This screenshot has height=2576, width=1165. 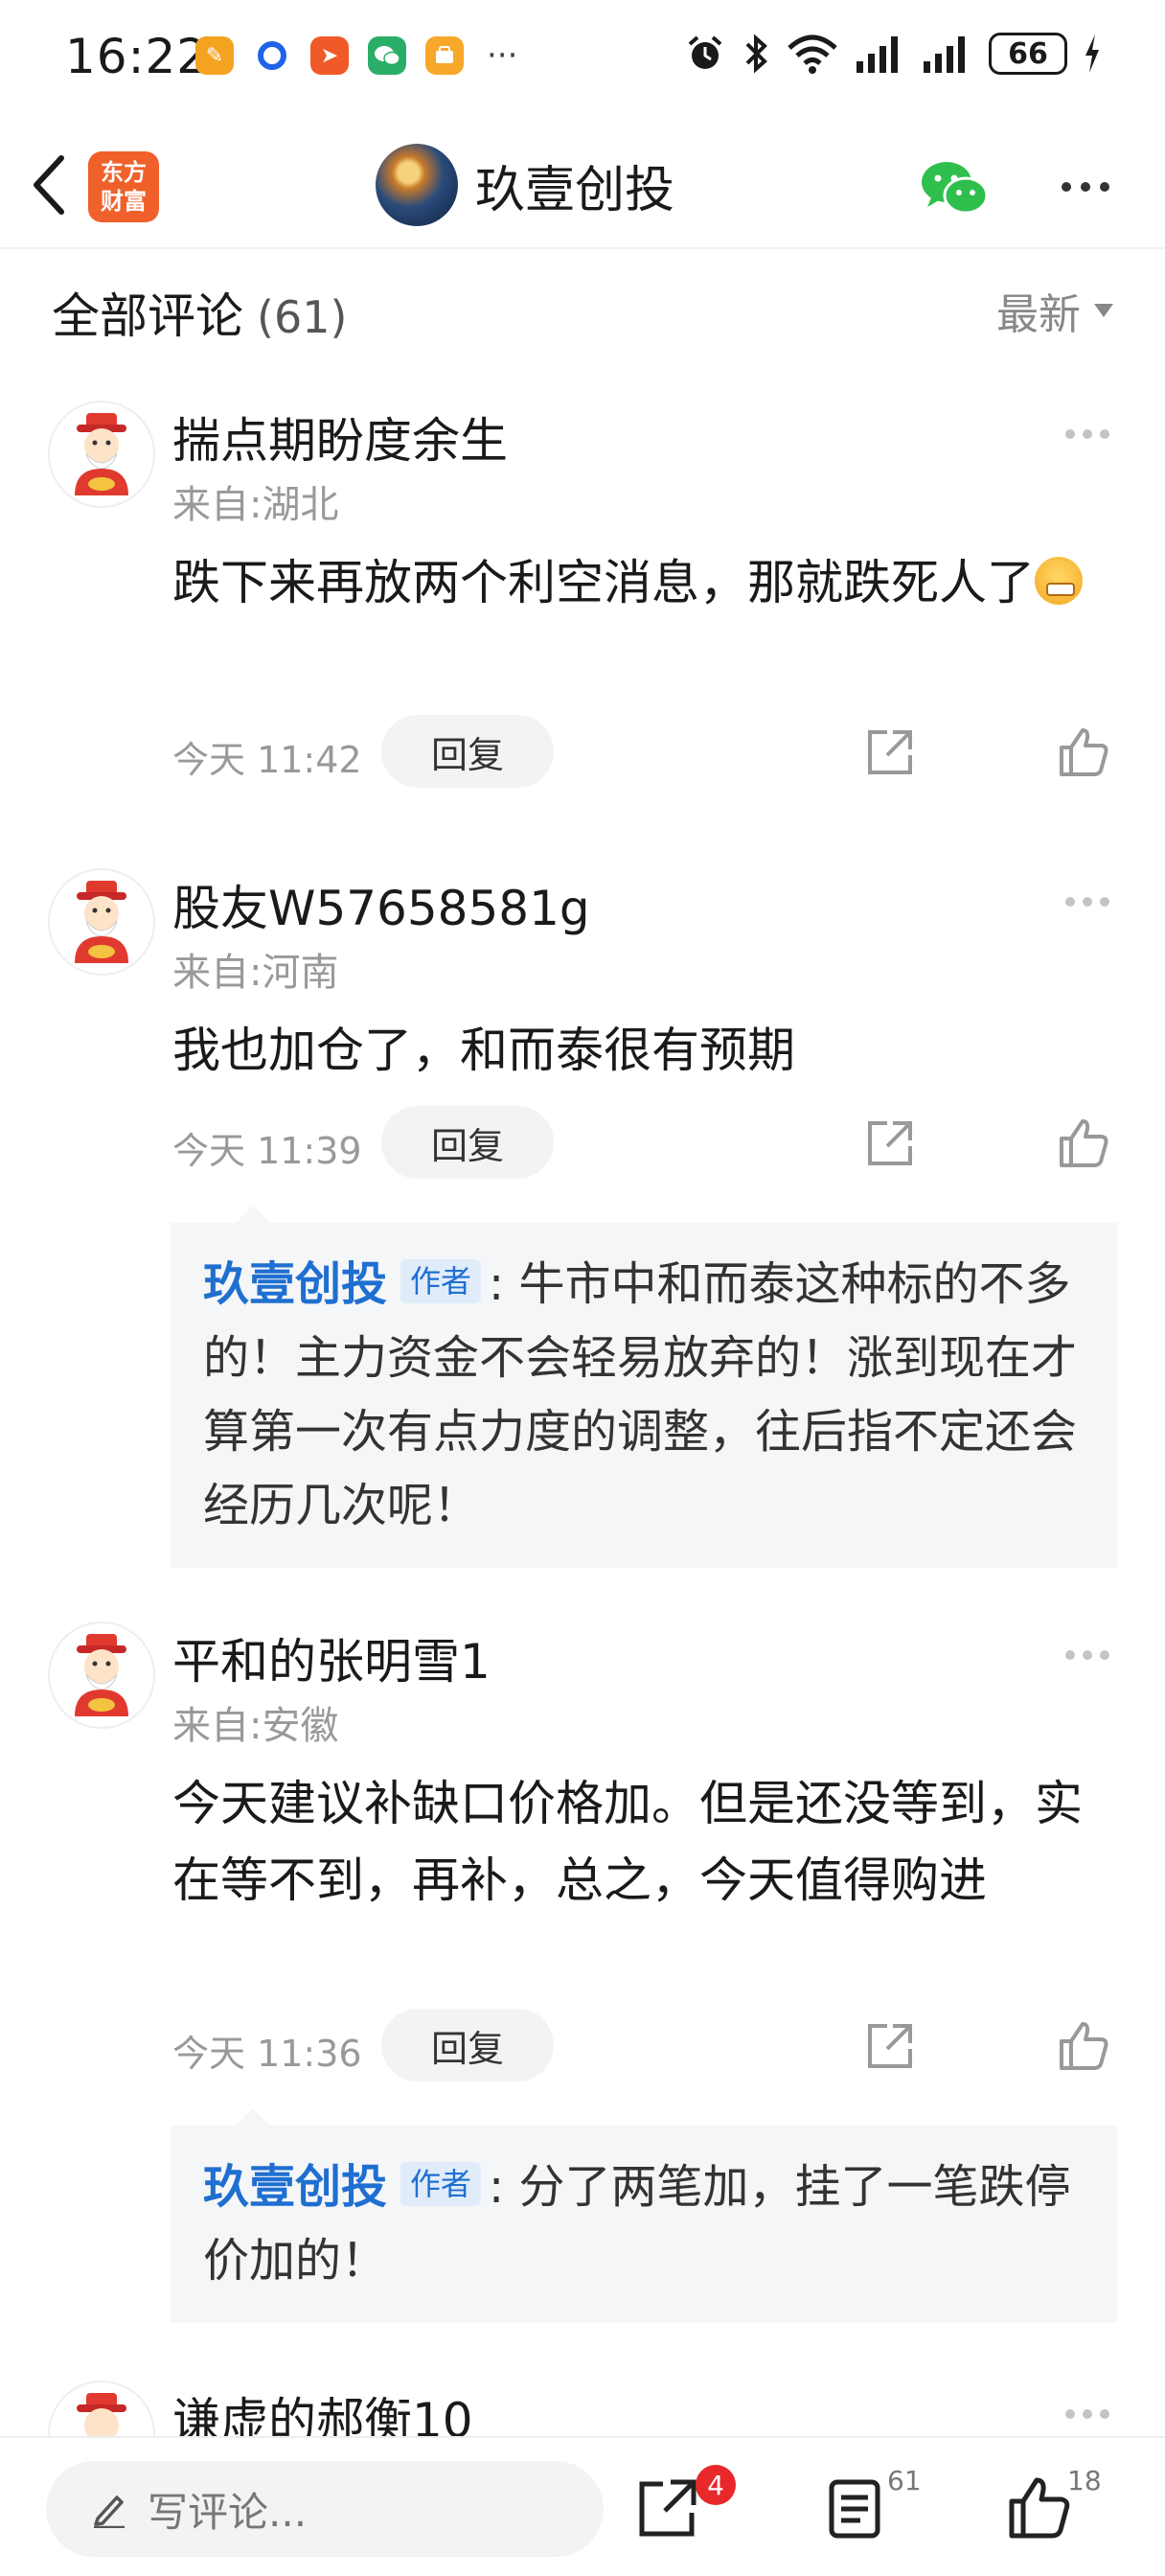 I want to click on chevron-left-icon, so click(x=49, y=185).